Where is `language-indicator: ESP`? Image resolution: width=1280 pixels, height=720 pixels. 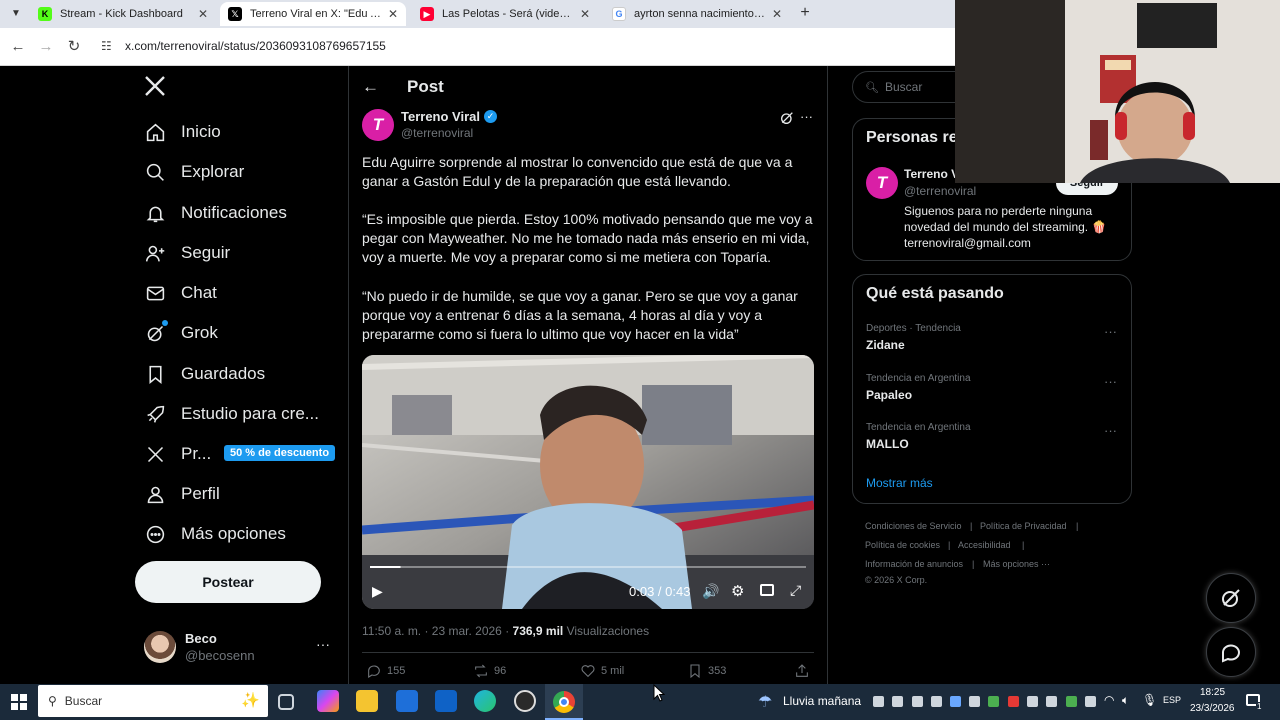
language-indicator: ESP is located at coordinates (1172, 700).